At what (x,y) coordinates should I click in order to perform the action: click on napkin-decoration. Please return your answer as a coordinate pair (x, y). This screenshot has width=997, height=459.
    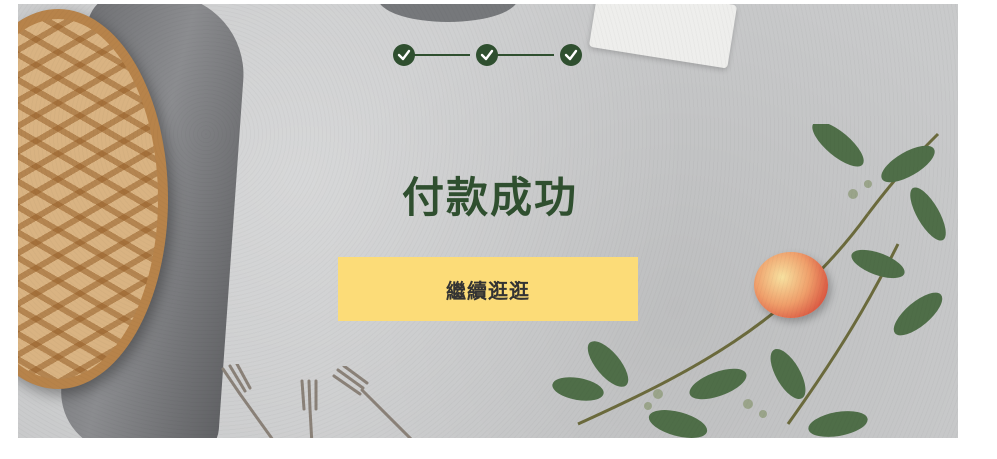
    Looking at the image, I should click on (663, 36).